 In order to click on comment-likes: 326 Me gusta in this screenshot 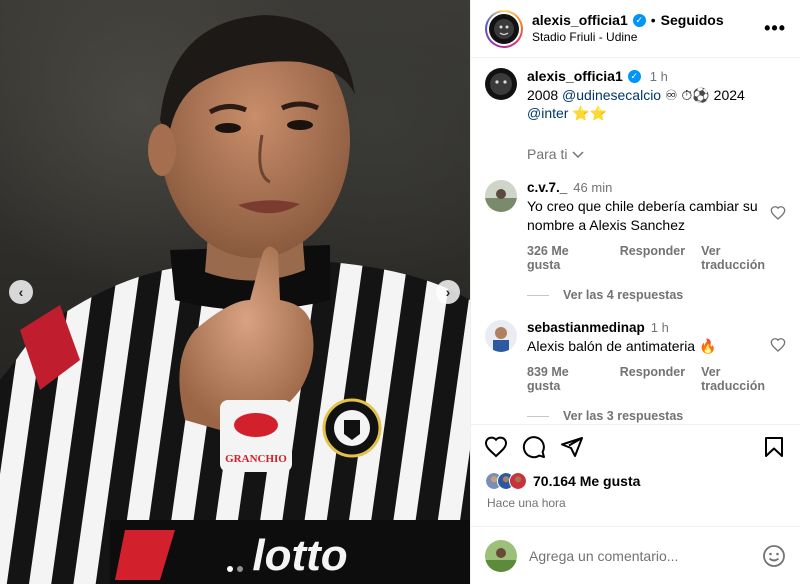, I will do `click(565, 258)`.